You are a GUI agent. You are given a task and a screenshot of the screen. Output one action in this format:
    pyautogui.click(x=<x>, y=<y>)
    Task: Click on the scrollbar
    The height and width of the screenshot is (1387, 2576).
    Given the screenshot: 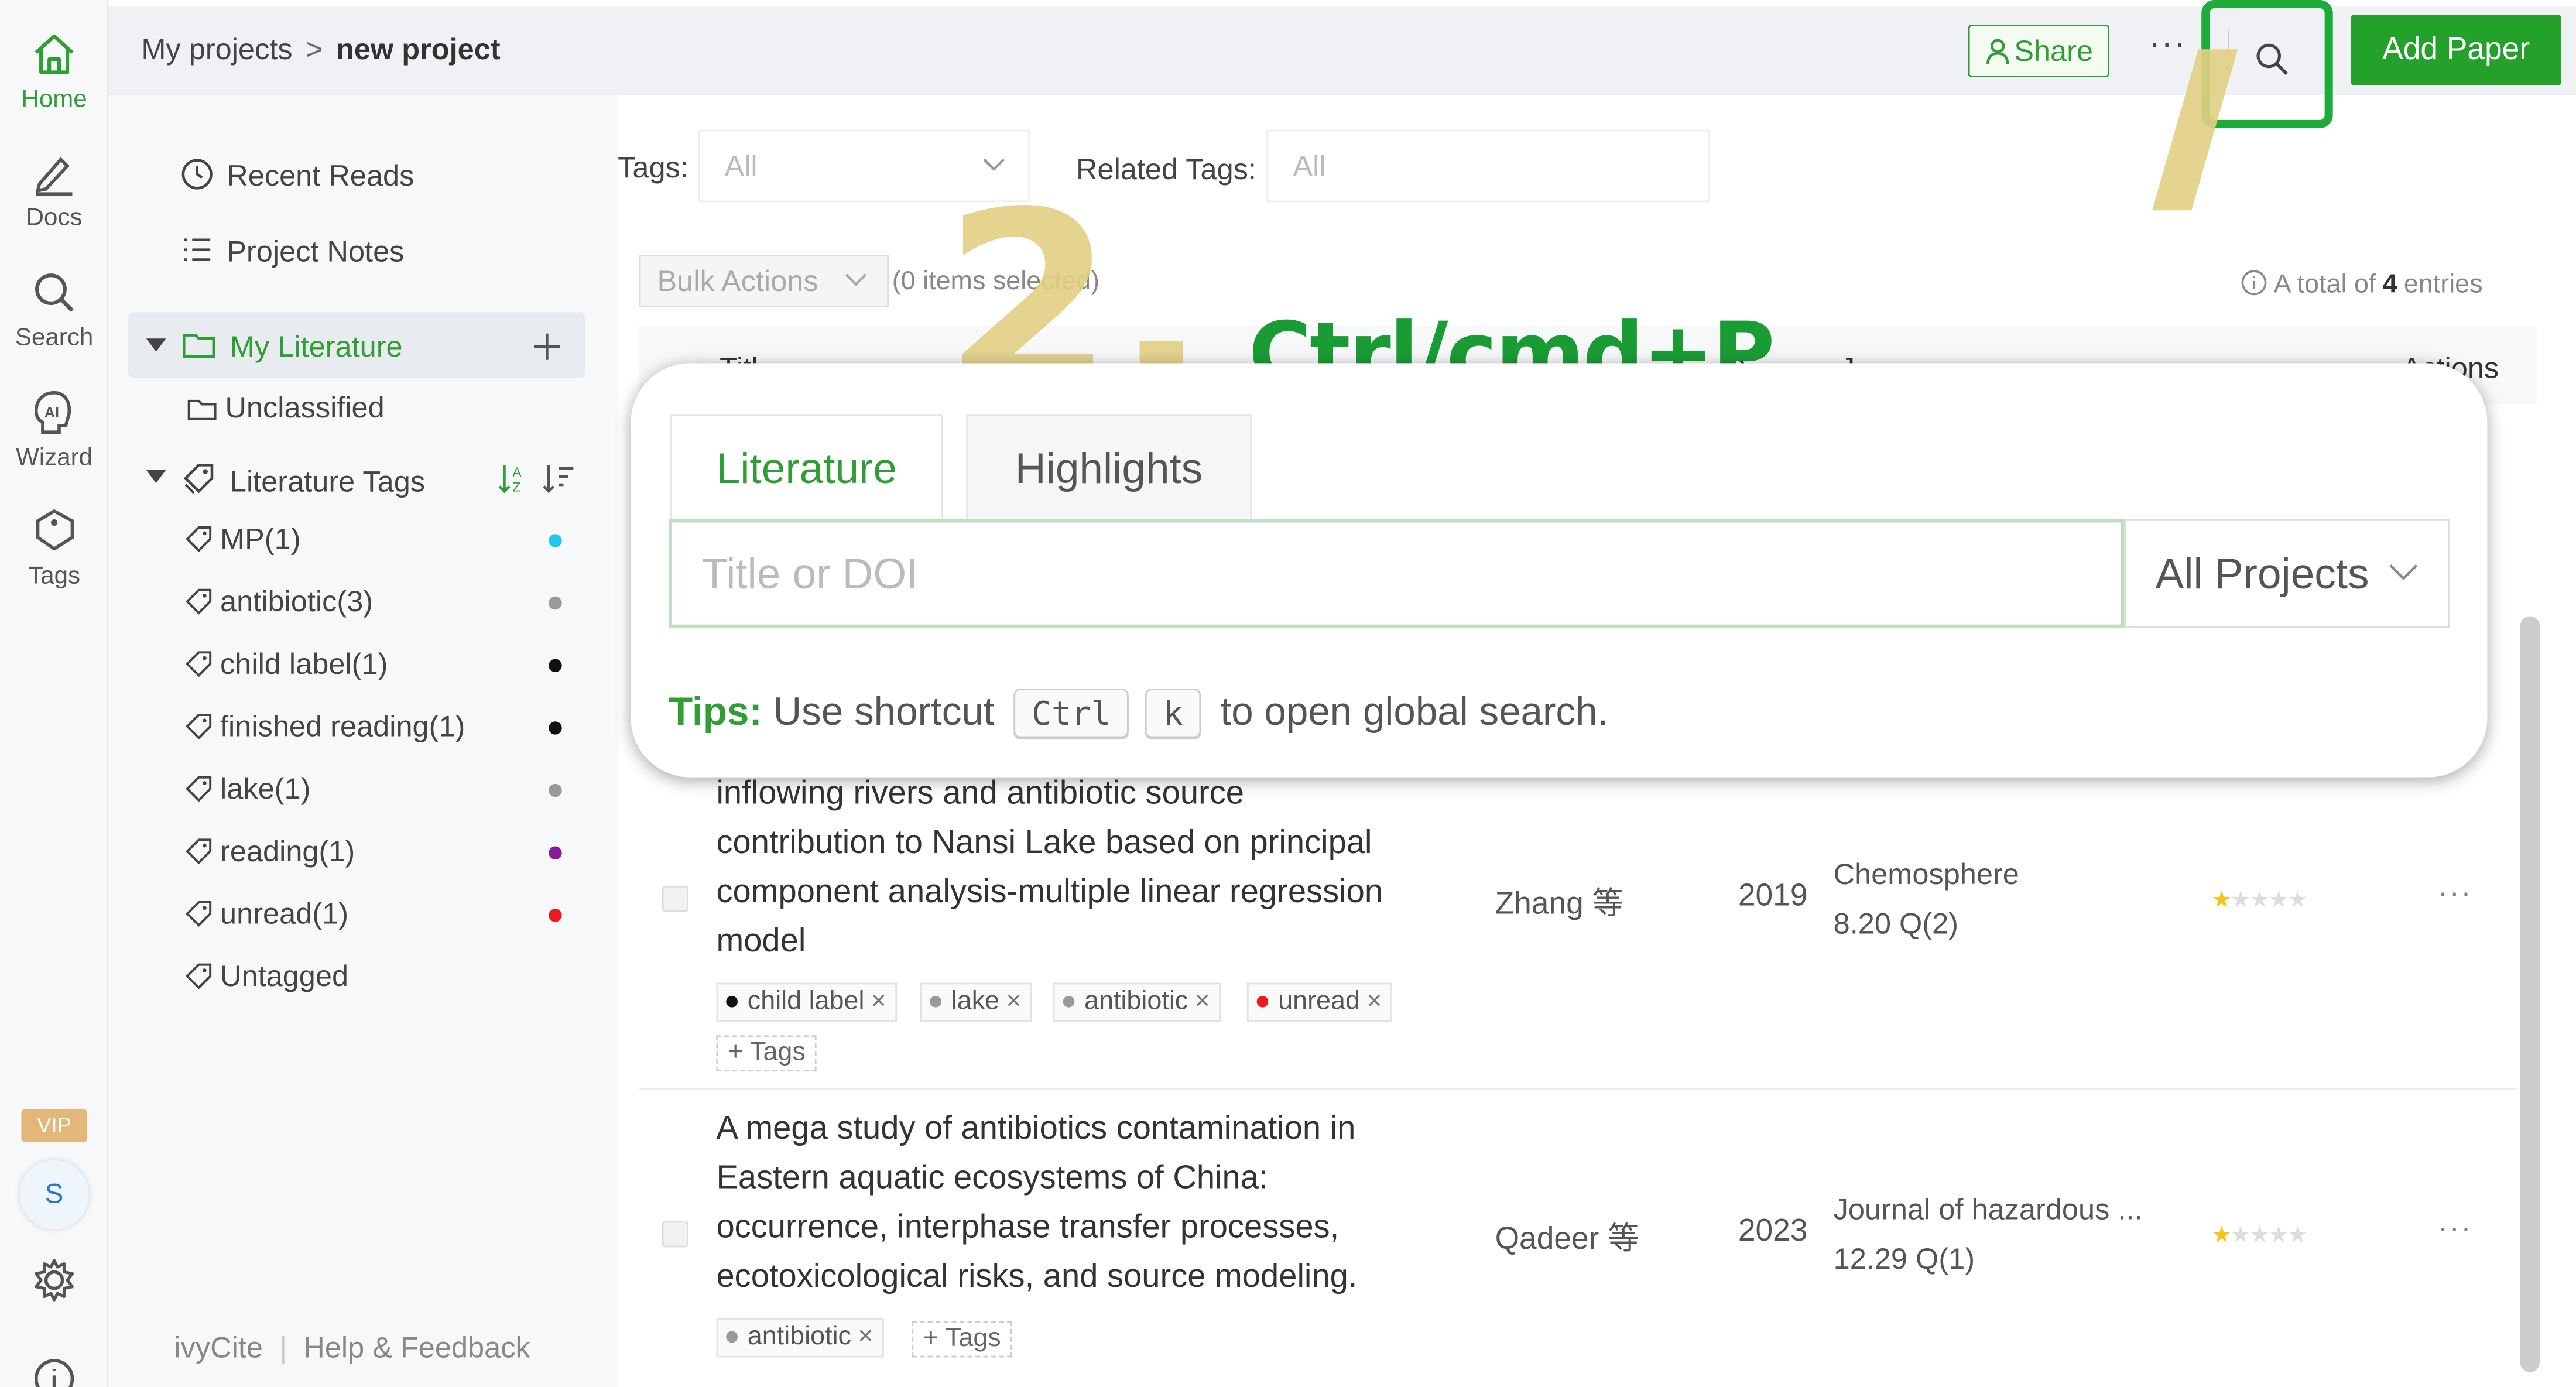 What is the action you would take?
    pyautogui.click(x=2530, y=994)
    